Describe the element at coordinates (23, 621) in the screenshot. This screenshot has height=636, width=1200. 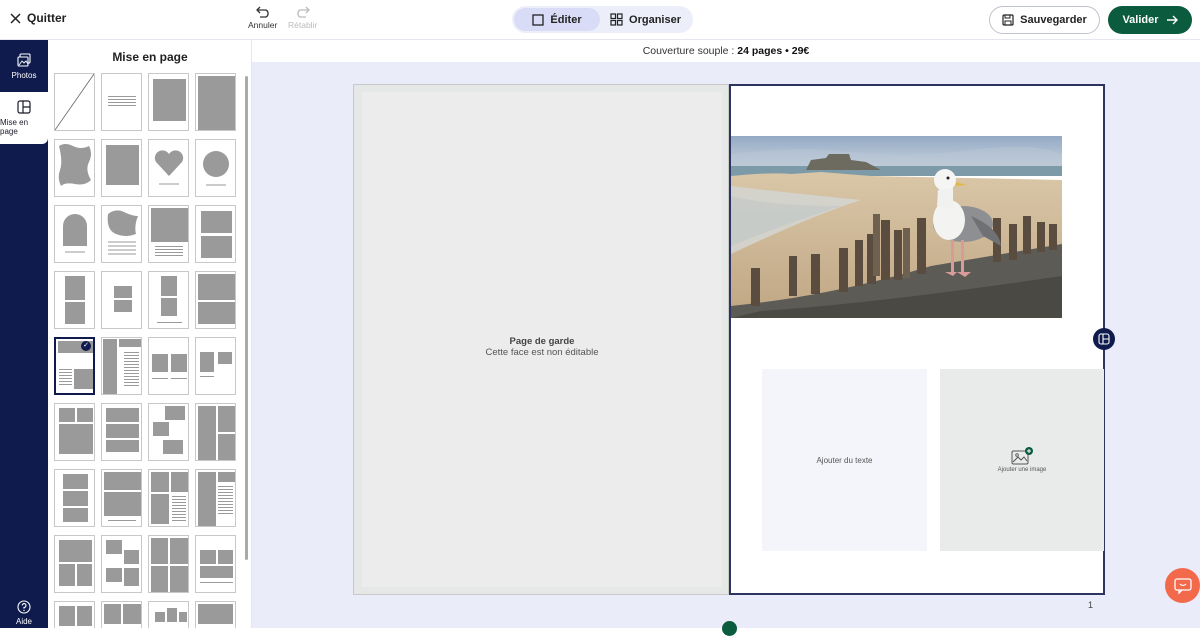
I see `help-label: Aide` at that location.